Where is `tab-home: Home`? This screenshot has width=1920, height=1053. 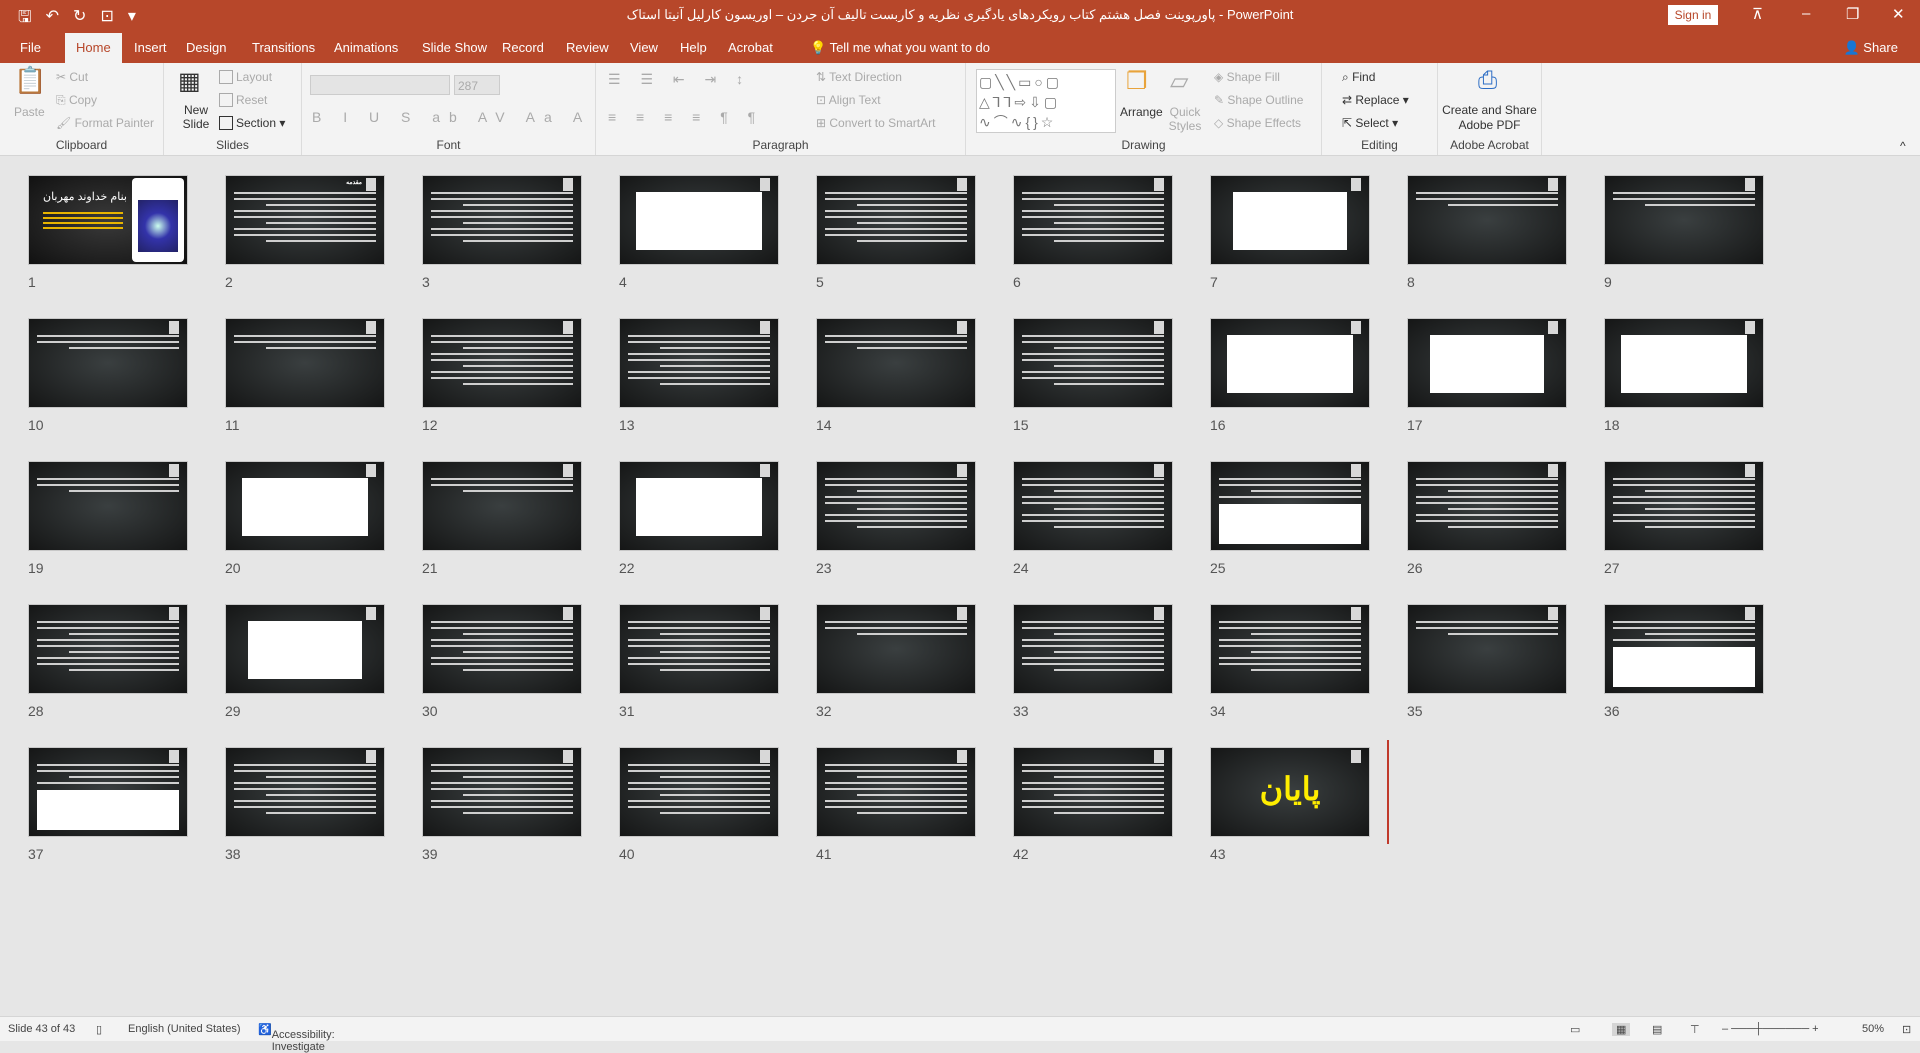 tab-home: Home is located at coordinates (93, 48).